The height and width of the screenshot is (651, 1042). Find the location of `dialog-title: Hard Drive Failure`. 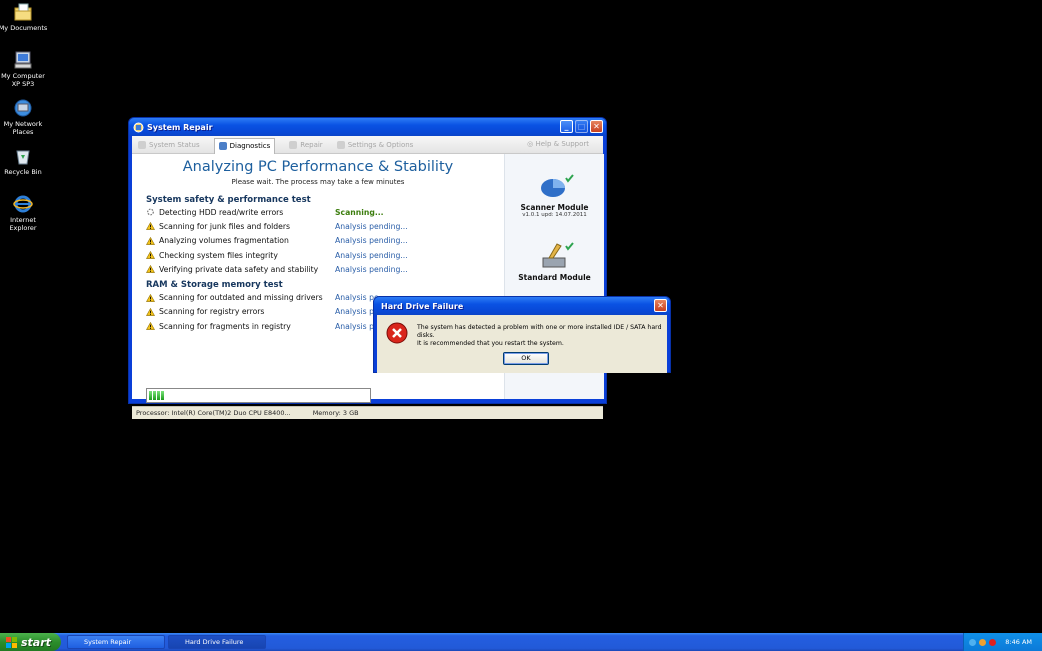

dialog-title: Hard Drive Failure is located at coordinates (422, 306).